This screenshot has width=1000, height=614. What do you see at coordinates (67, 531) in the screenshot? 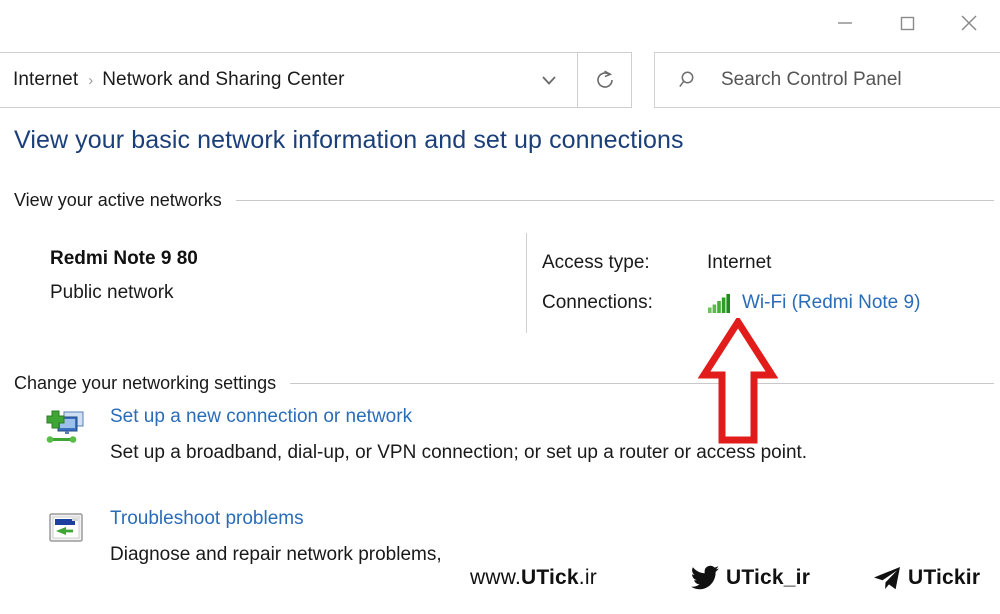
I see `troubleshoot-icon` at bounding box center [67, 531].